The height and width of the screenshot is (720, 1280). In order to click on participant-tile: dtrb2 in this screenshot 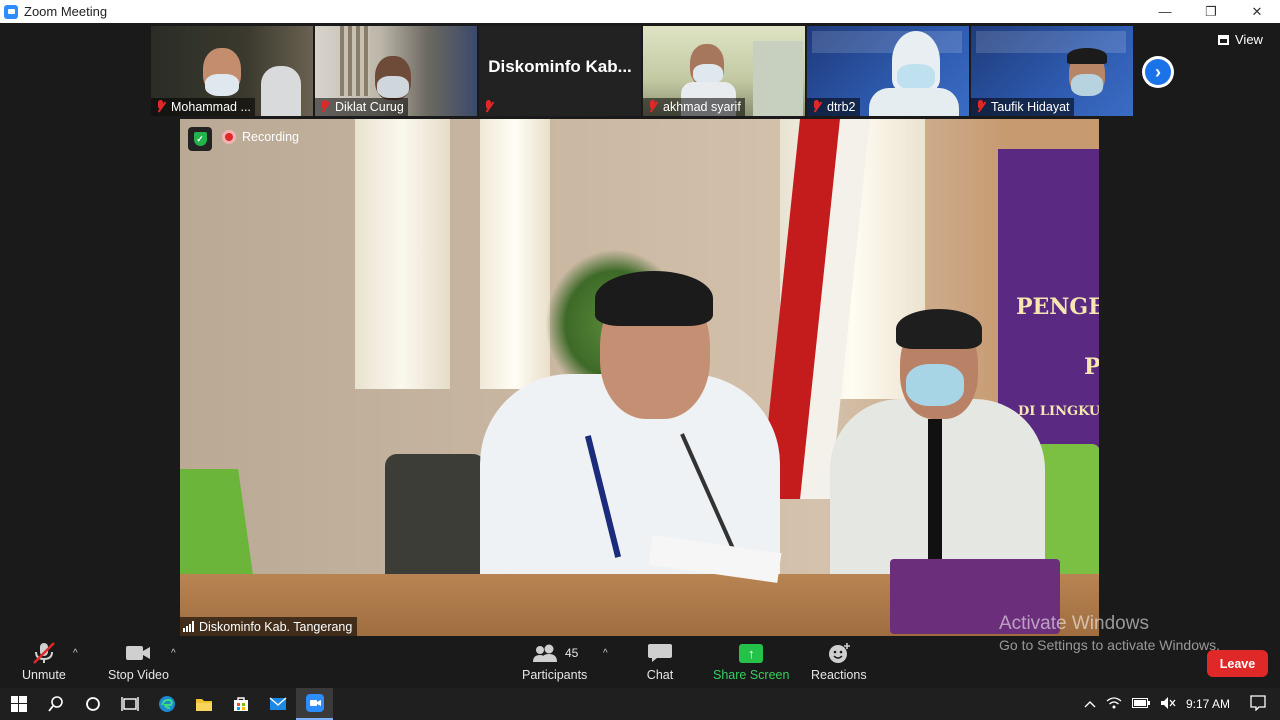, I will do `click(888, 71)`.